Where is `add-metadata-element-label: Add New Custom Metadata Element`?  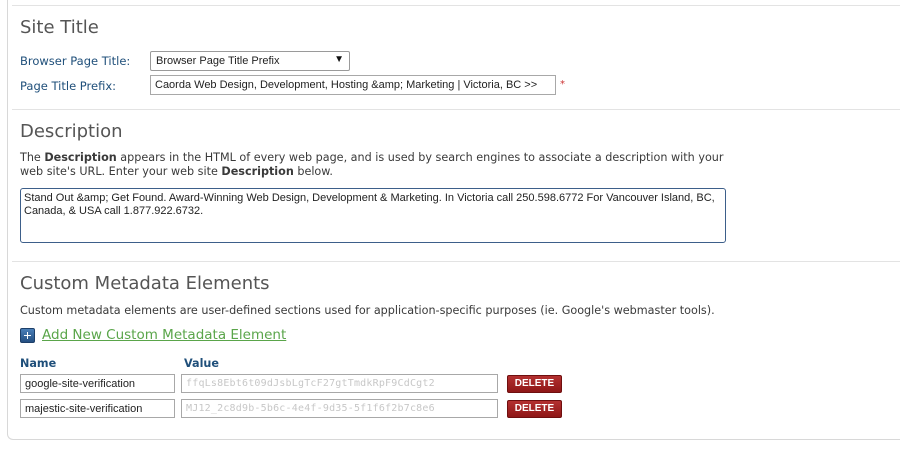
add-metadata-element-label: Add New Custom Metadata Element is located at coordinates (164, 335).